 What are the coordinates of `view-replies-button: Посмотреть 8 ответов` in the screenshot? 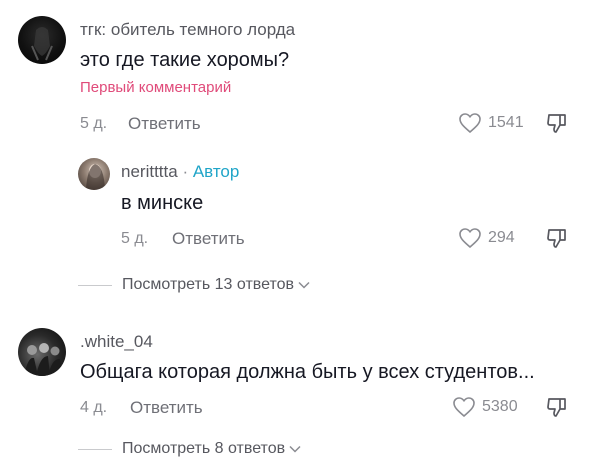 It's located at (189, 449).